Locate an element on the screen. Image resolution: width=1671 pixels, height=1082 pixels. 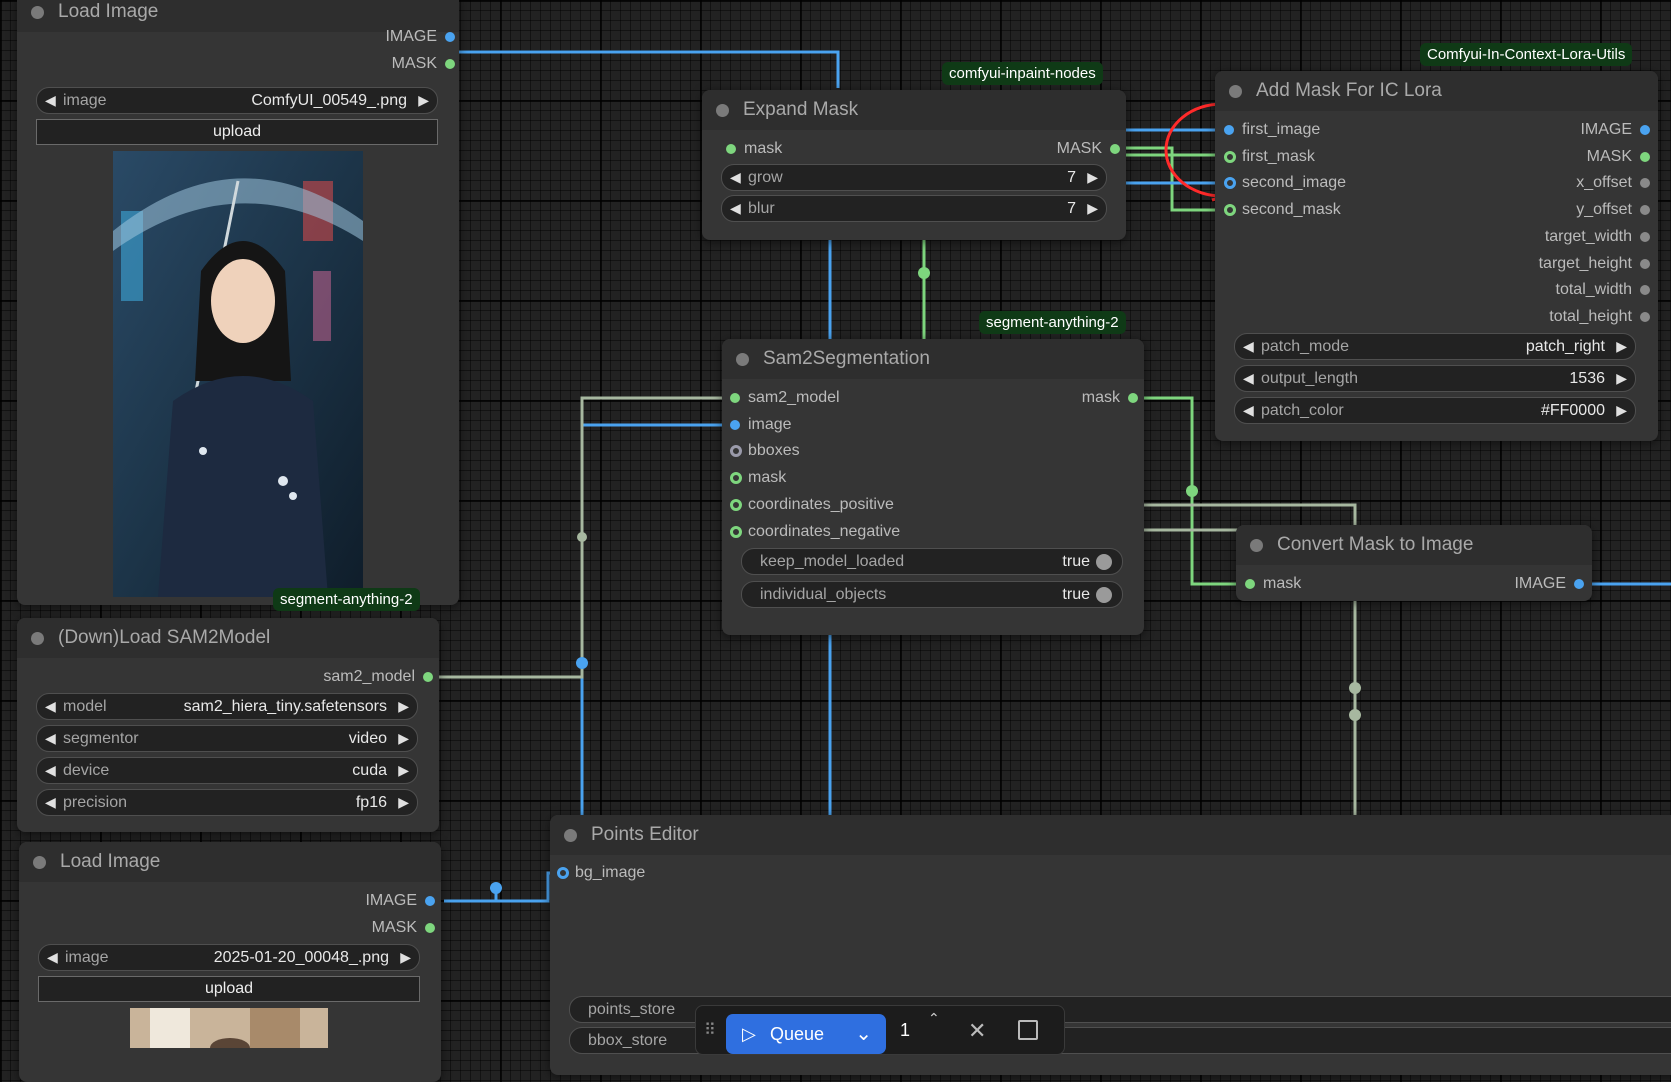
node-header: Points Editor is located at coordinates (1110, 835).